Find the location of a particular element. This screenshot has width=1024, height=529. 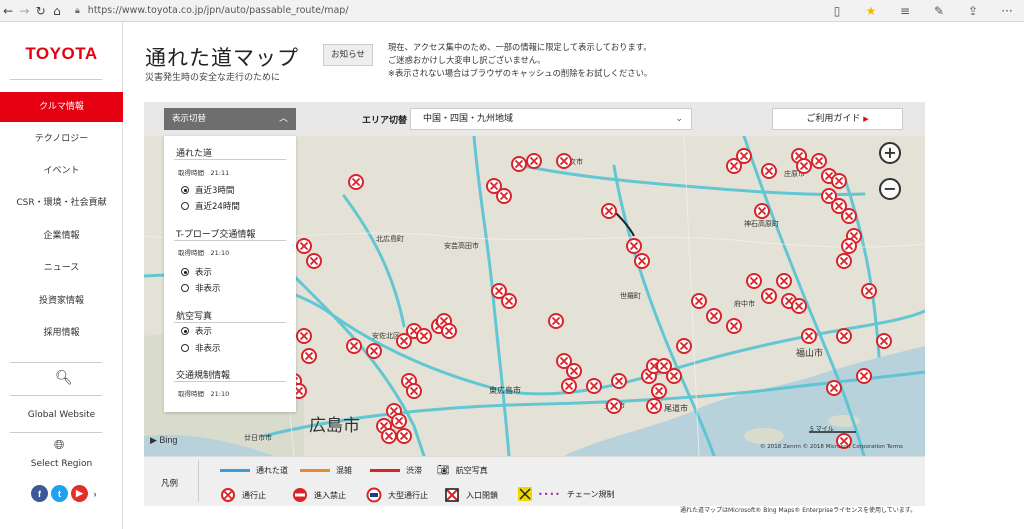

city-label: 世羅町 is located at coordinates (630, 295).